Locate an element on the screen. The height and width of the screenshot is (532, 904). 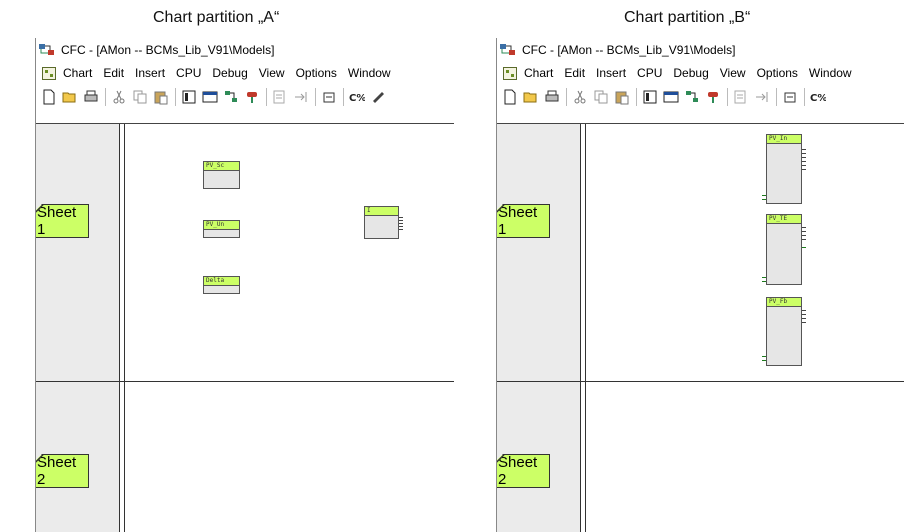
sheet-1-label: Sheet 1 is located at coordinates (57, 221).